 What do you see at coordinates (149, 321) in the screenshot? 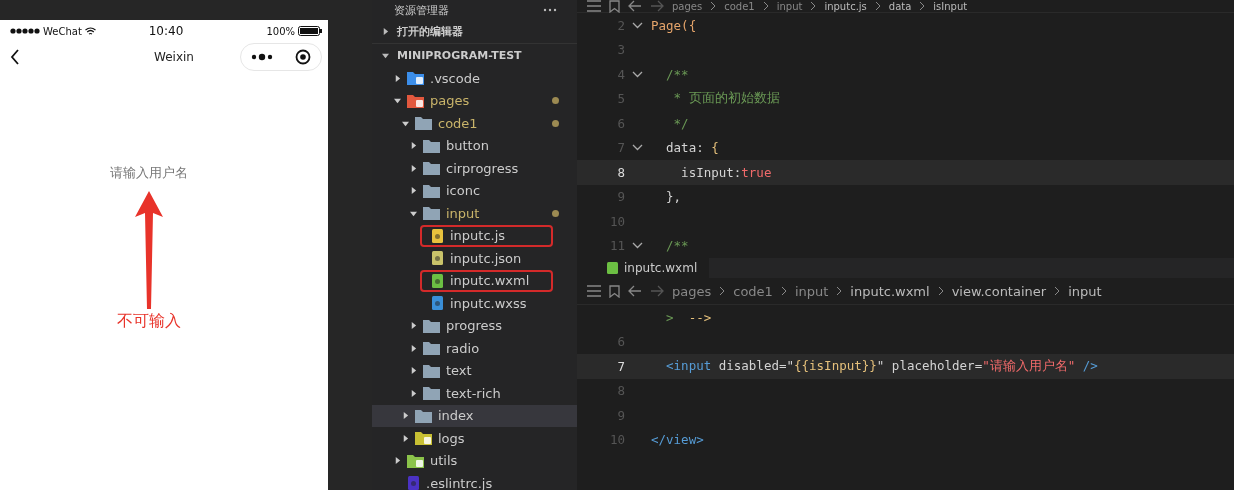
I see `annotation-text: 不可输入` at bounding box center [149, 321].